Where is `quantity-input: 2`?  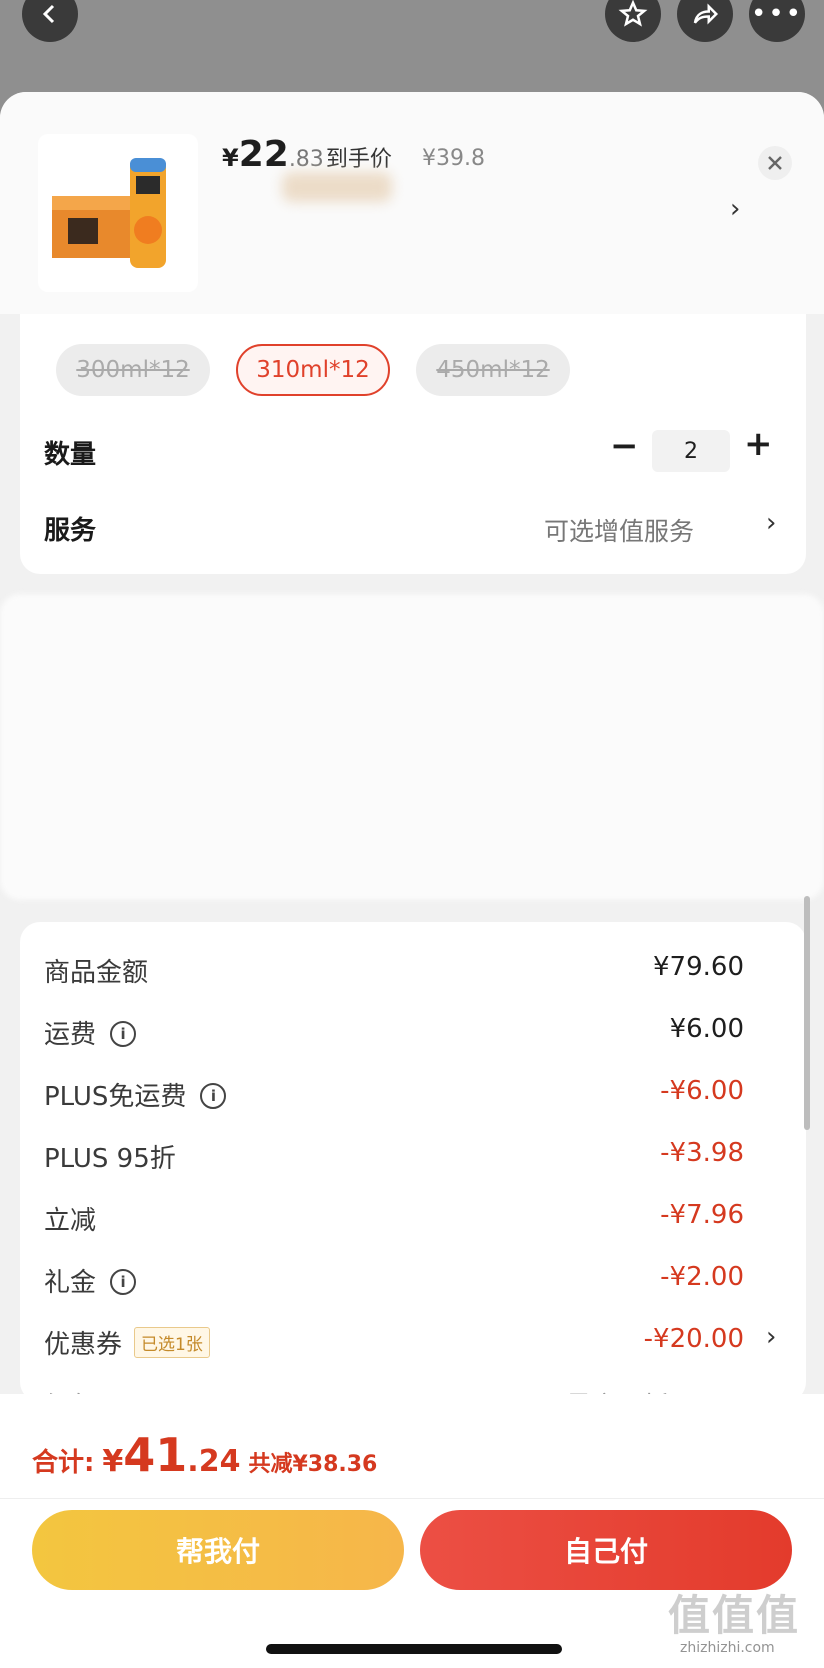 quantity-input: 2 is located at coordinates (691, 451).